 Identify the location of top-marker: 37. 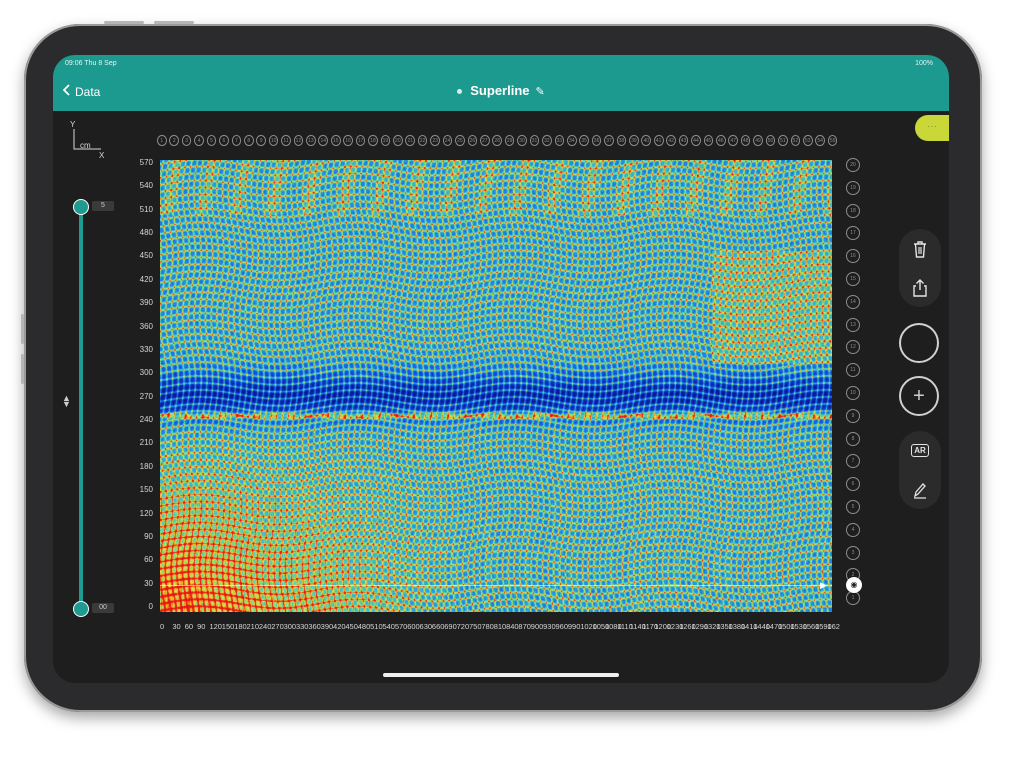
(609, 140).